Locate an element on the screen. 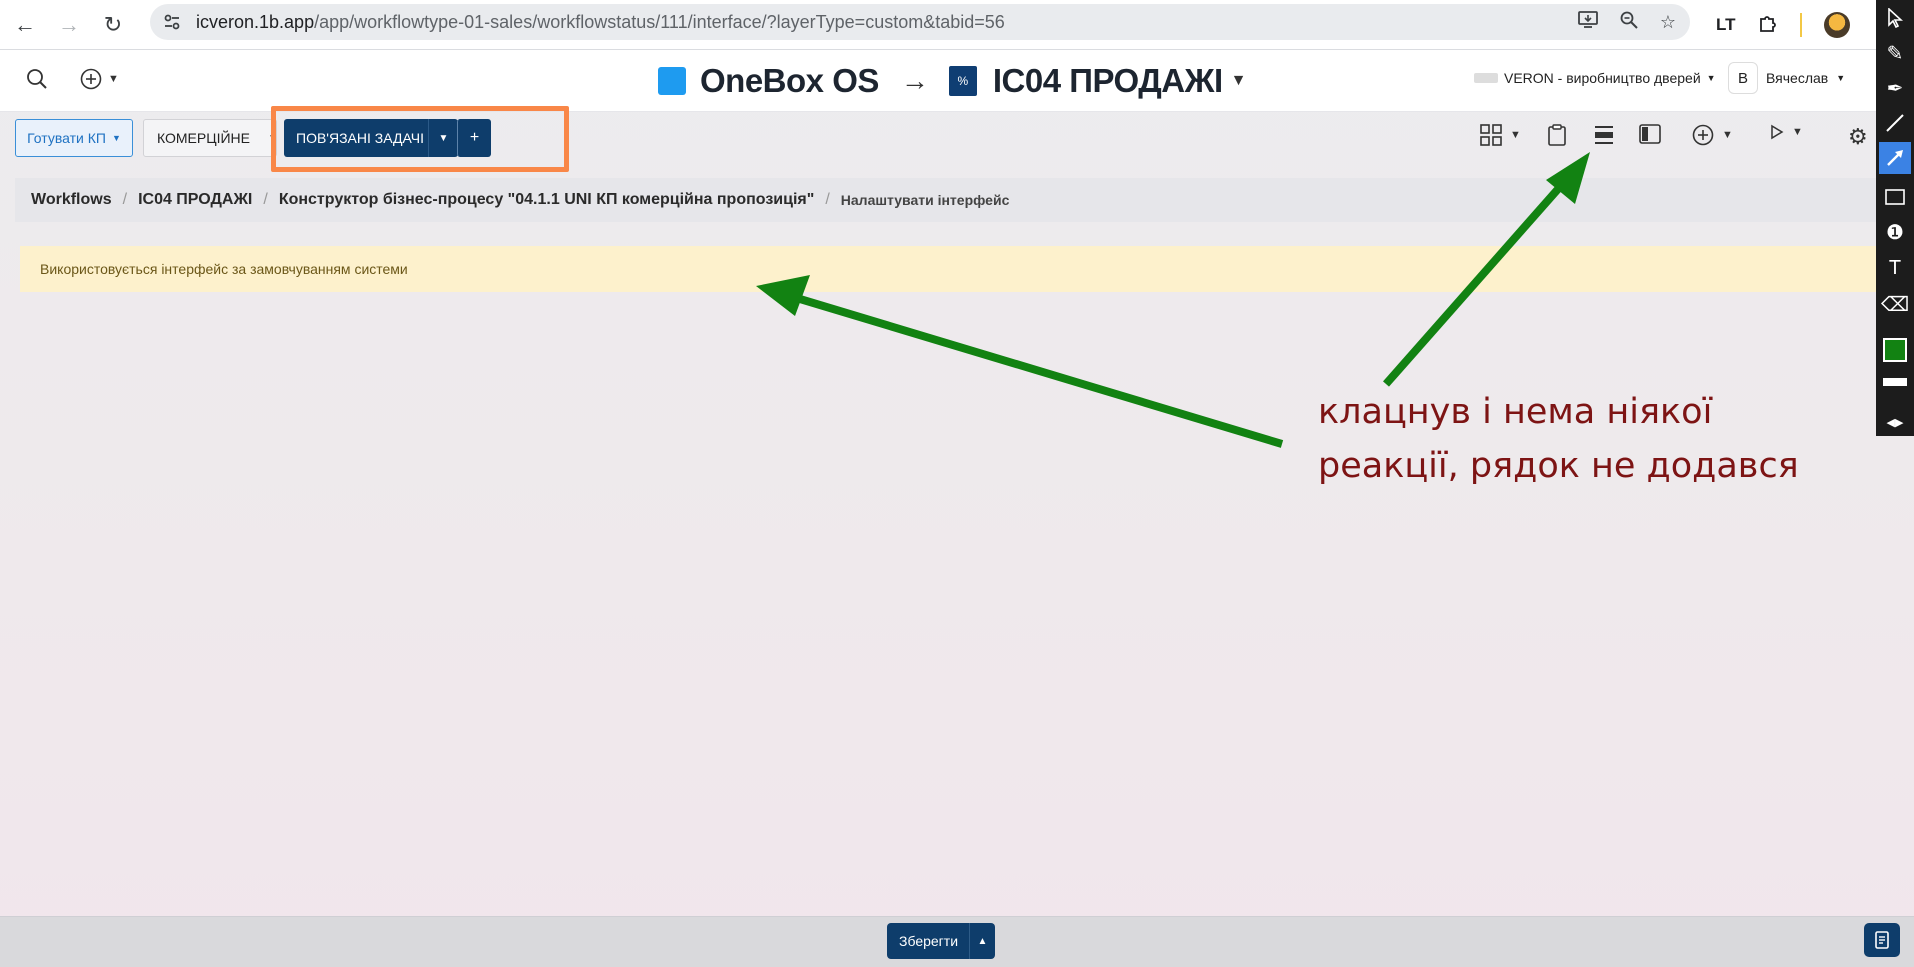  layout-grid-button: ▼ is located at coordinates (1500, 135).